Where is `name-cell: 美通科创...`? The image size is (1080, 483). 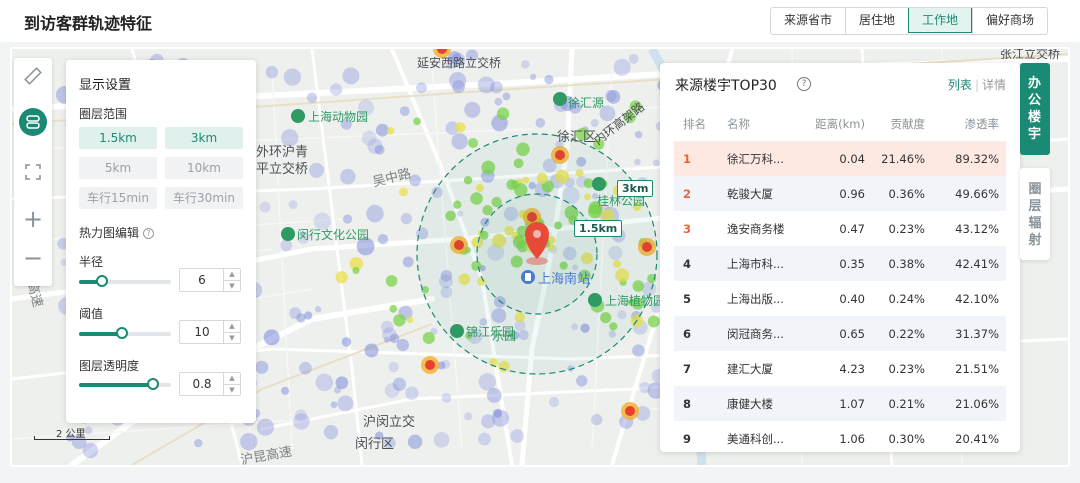
name-cell: 美通科创... is located at coordinates (755, 438).